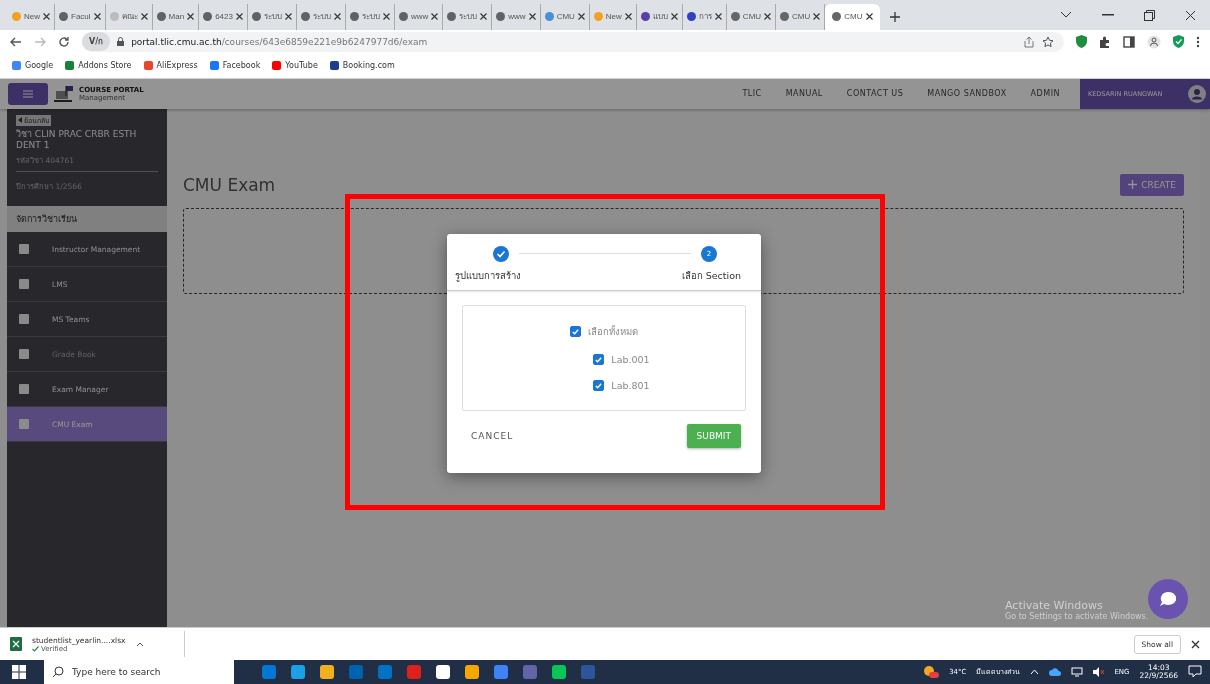 Image resolution: width=1210 pixels, height=684 pixels. I want to click on minimize-icon, so click(1108, 15).